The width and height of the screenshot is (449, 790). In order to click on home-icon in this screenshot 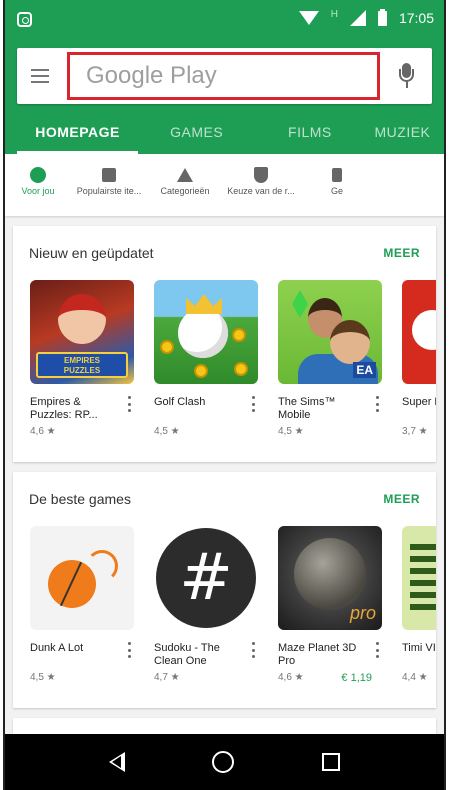, I will do `click(223, 762)`.